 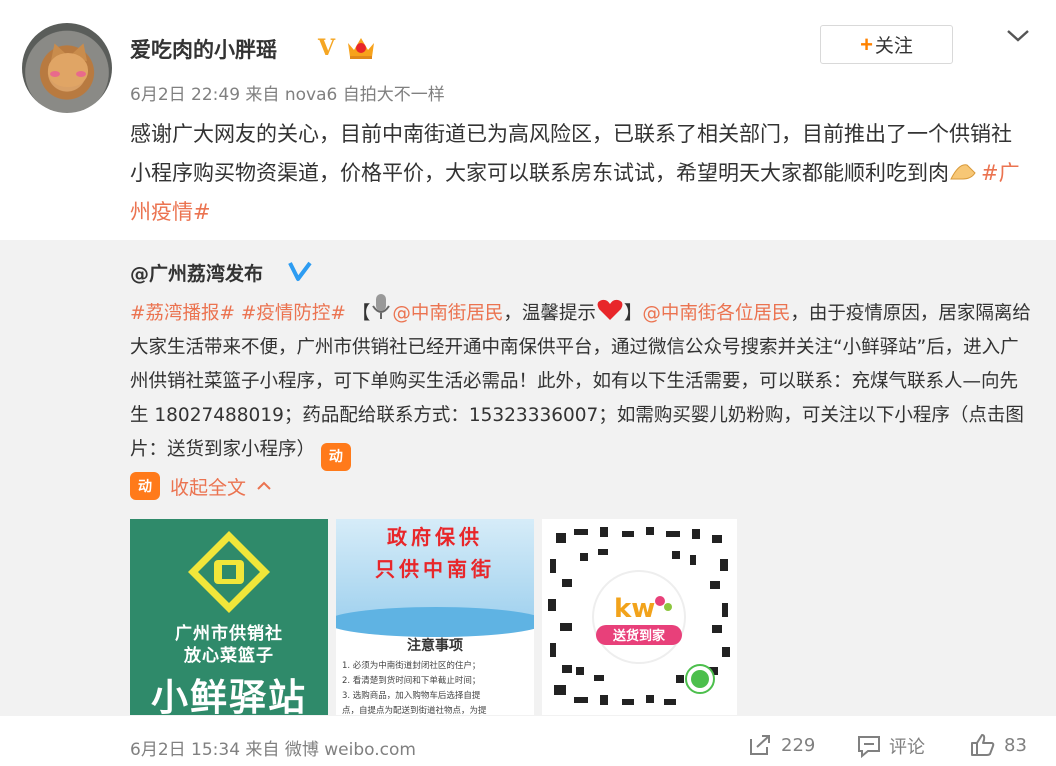 What do you see at coordinates (229, 695) in the screenshot?
I see `image-caption: 小鲜驿站` at bounding box center [229, 695].